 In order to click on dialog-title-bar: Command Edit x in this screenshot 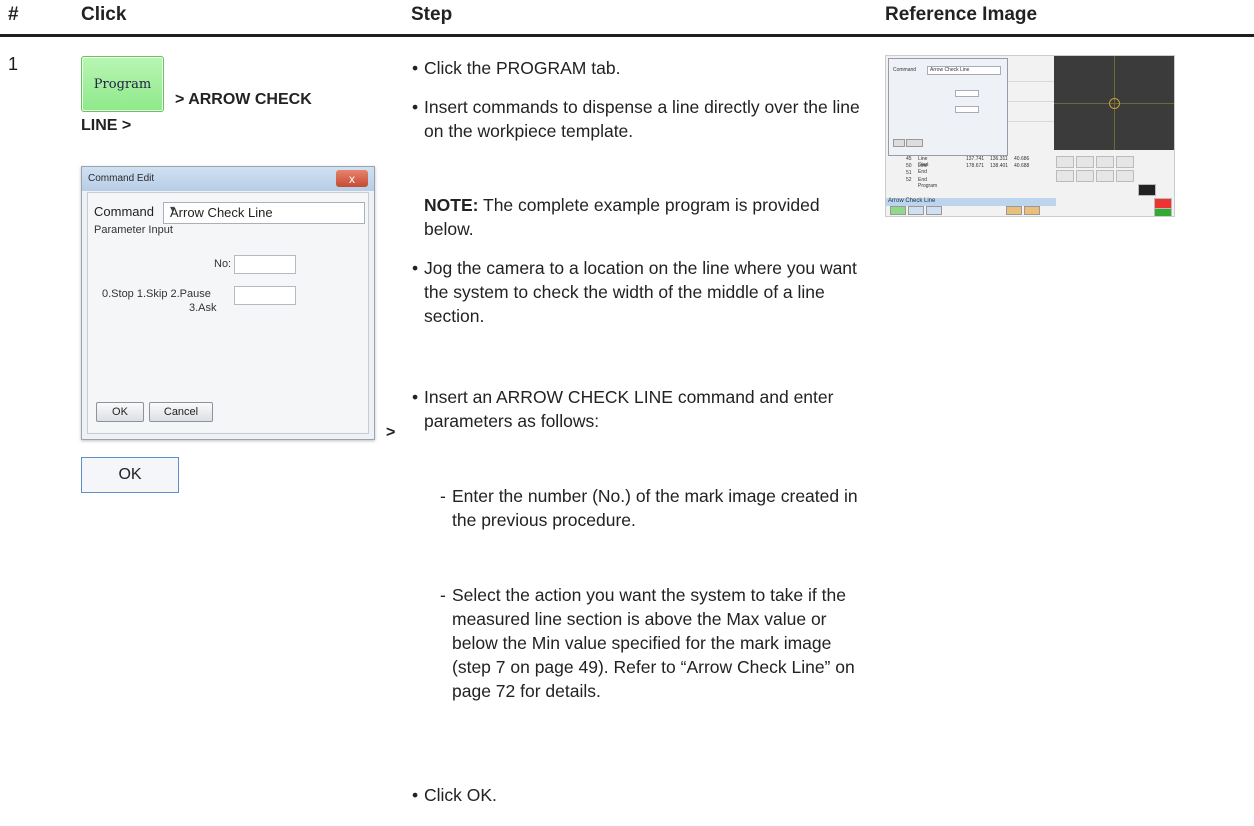, I will do `click(228, 179)`.